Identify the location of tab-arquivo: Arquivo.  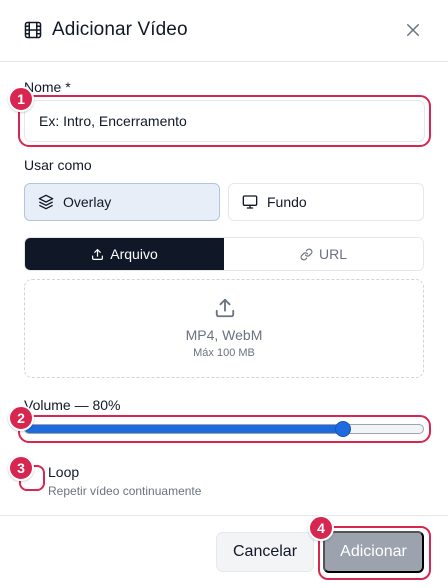
(124, 254).